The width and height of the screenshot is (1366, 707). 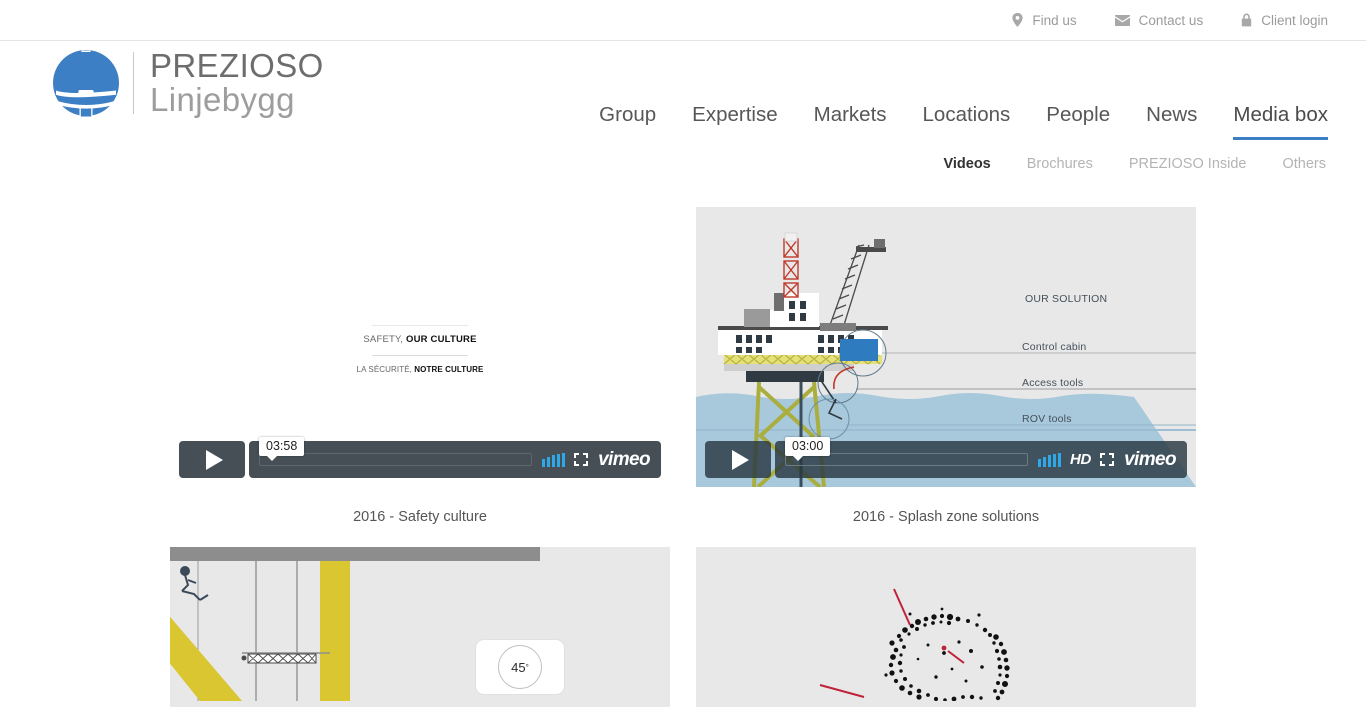 What do you see at coordinates (86, 83) in the screenshot?
I see `globe-icon` at bounding box center [86, 83].